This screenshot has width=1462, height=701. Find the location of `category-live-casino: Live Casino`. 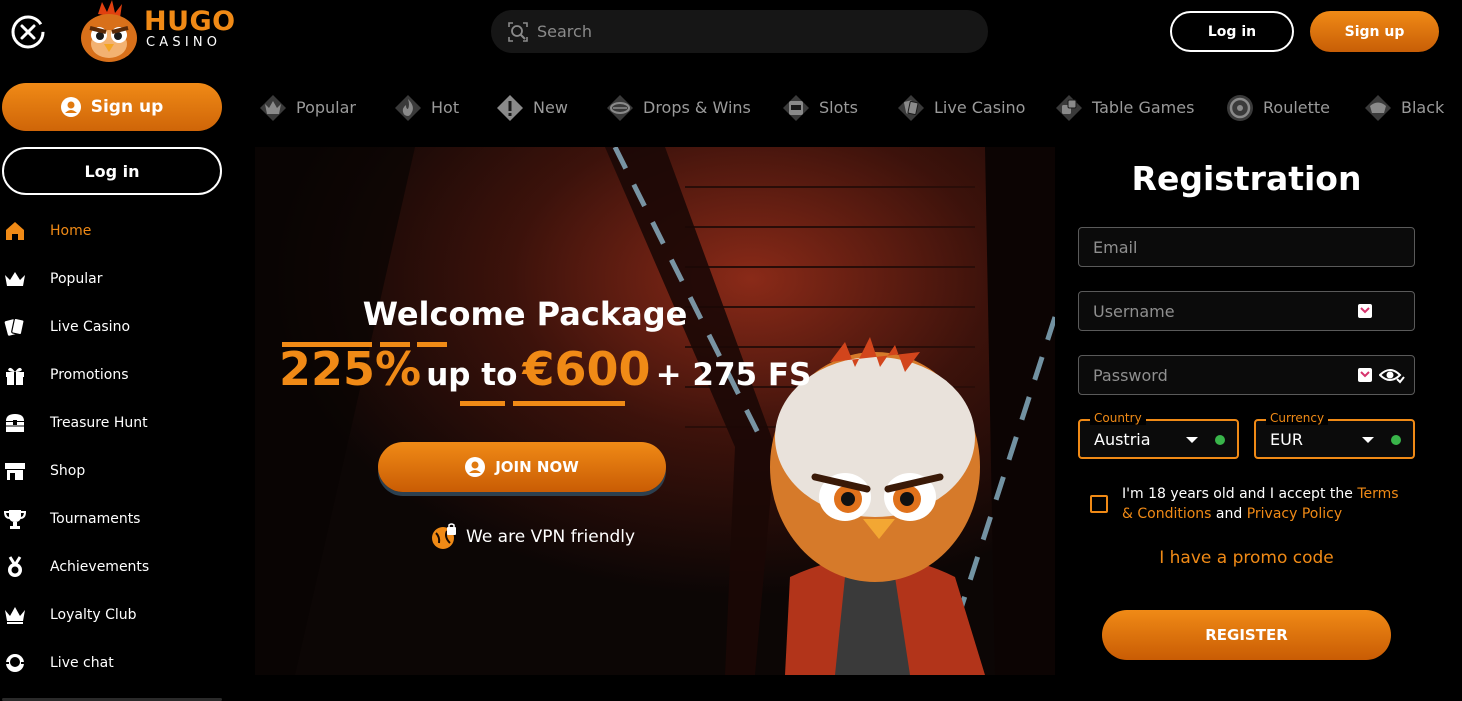

category-live-casino: Live Casino is located at coordinates (960, 107).